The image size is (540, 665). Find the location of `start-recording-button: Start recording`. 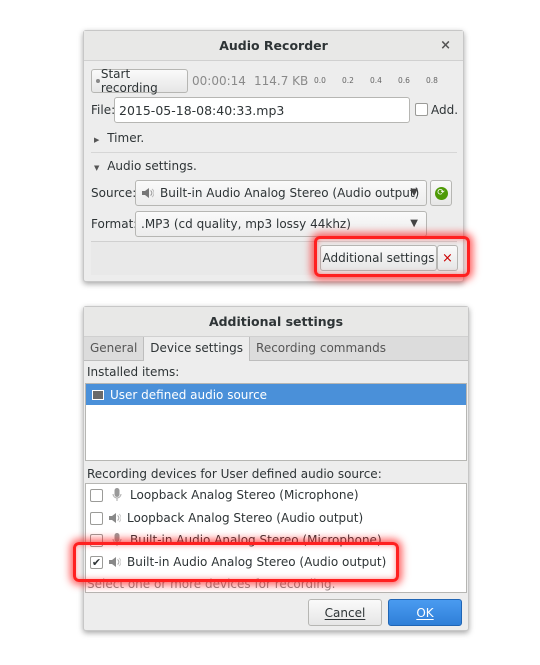

start-recording-button: Start recording is located at coordinates (139, 81).